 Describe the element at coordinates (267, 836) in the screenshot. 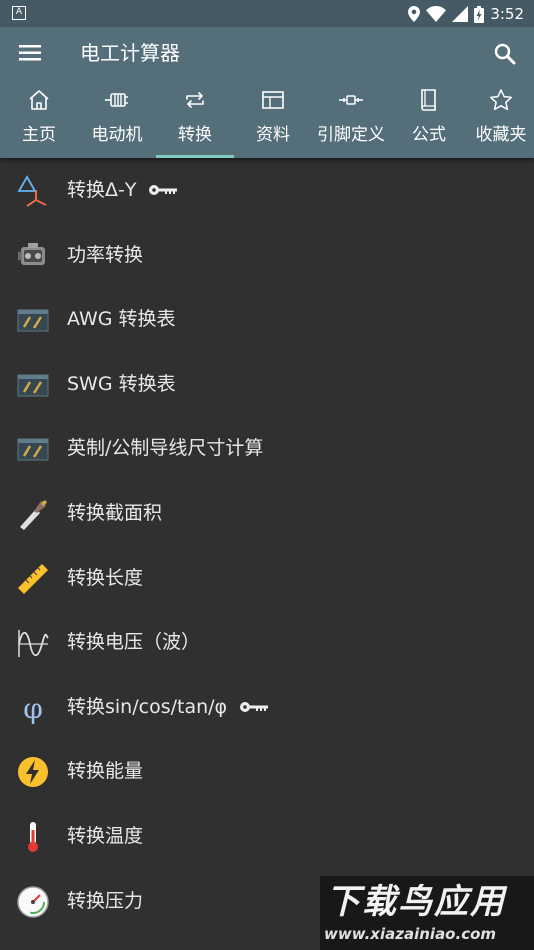

I see `list-item-temperature: 转换温度` at that location.